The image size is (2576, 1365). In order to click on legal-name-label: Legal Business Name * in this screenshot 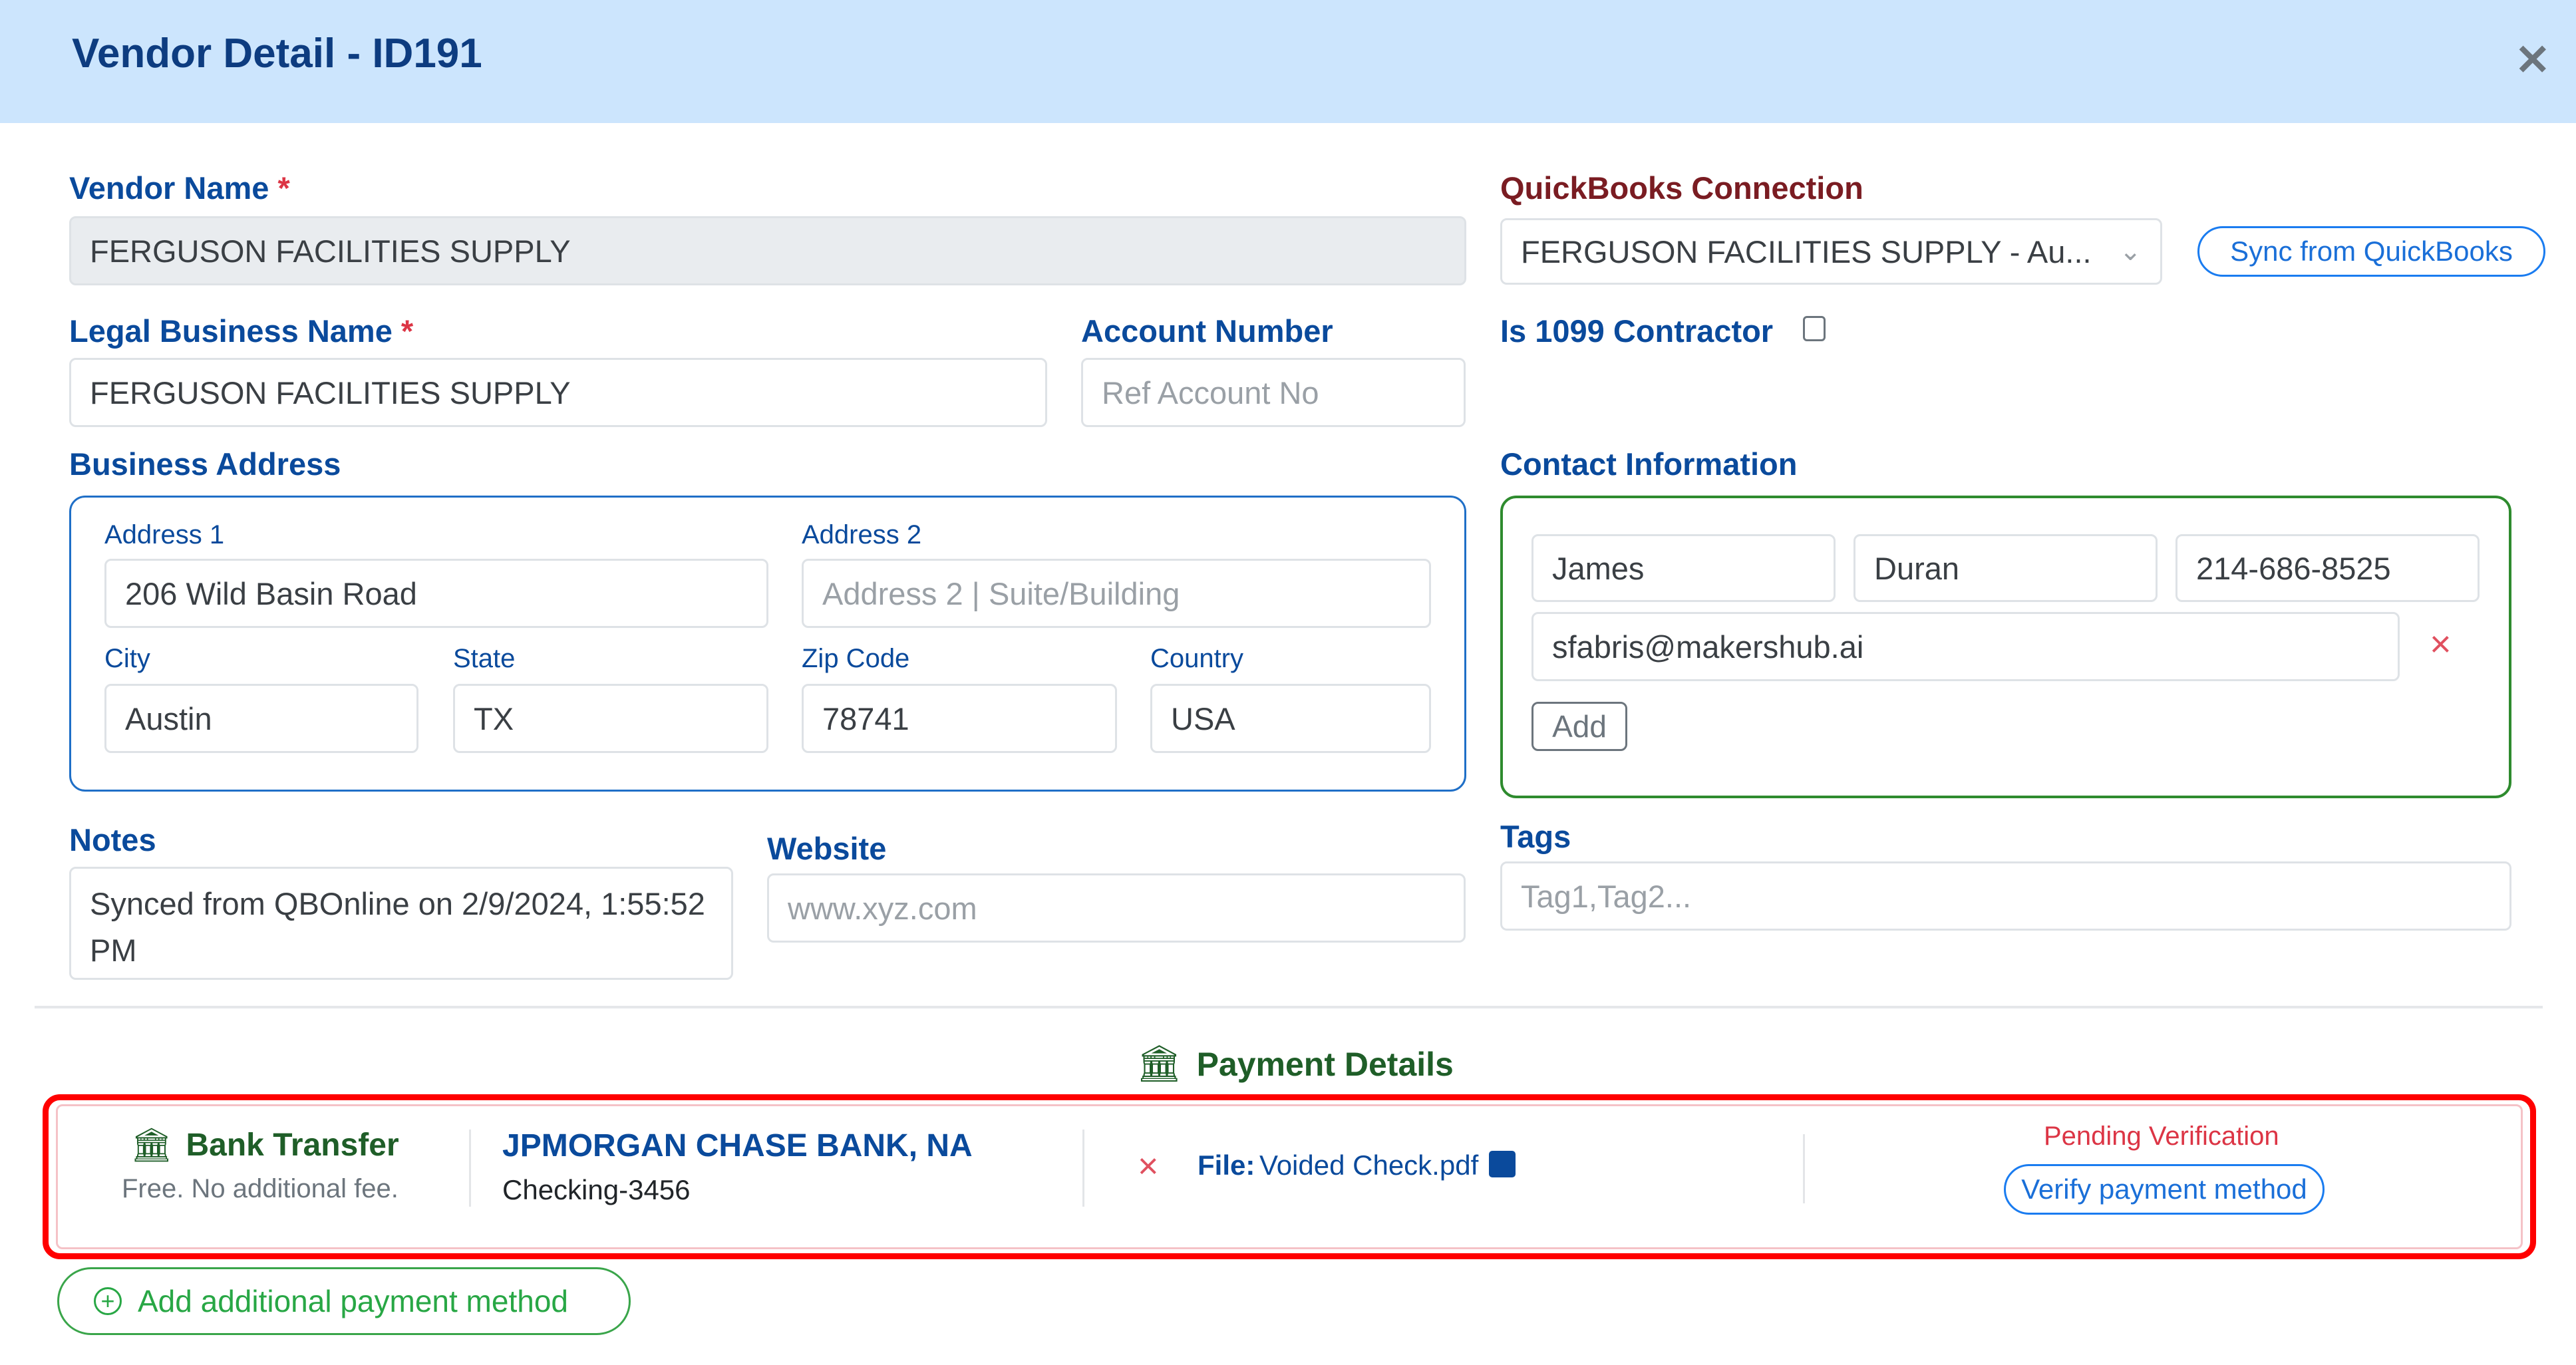, I will do `click(241, 331)`.